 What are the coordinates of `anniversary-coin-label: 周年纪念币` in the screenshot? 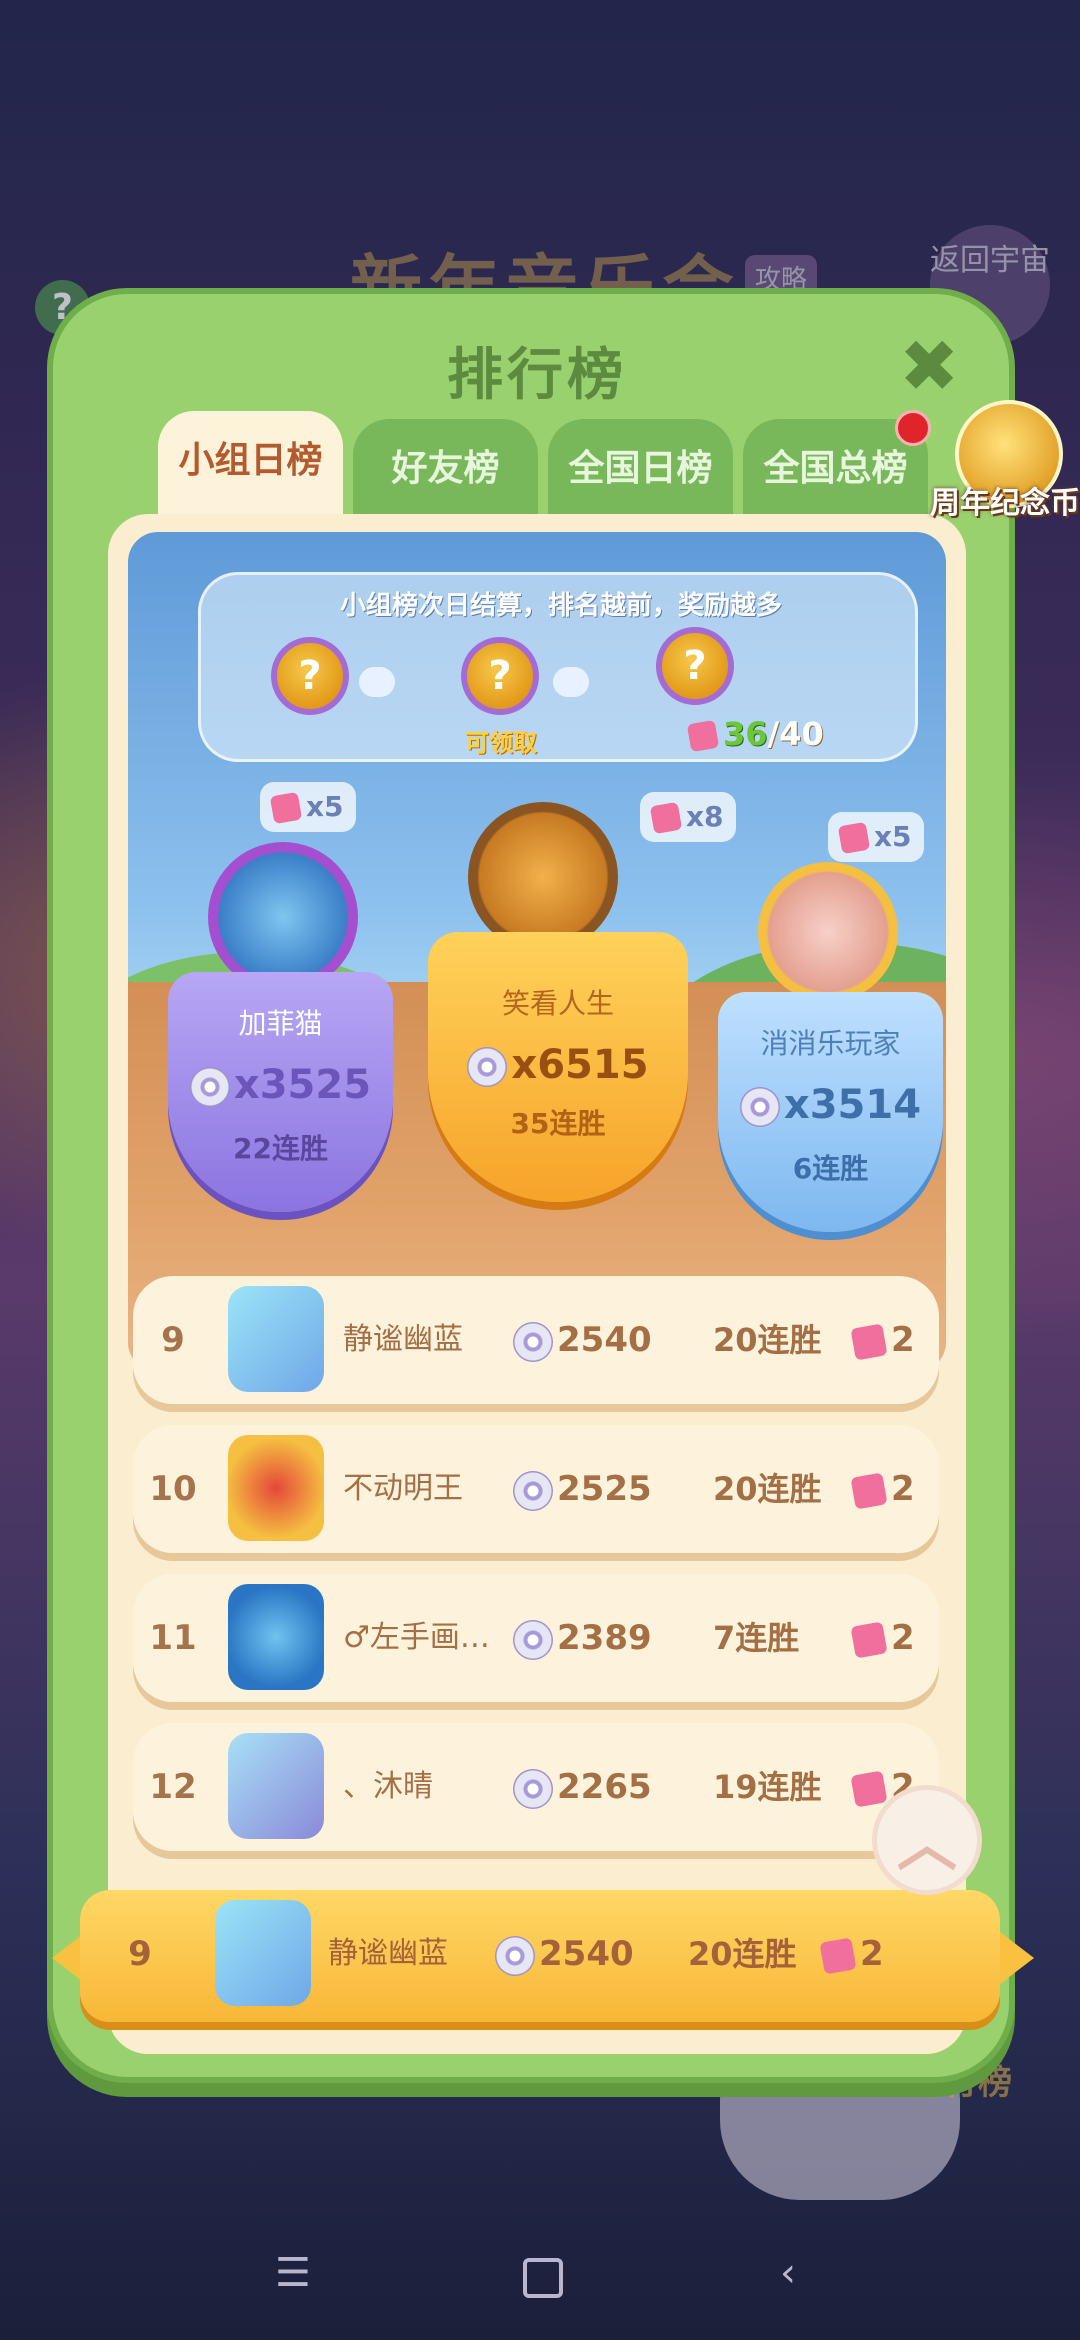 It's located at (1005, 500).